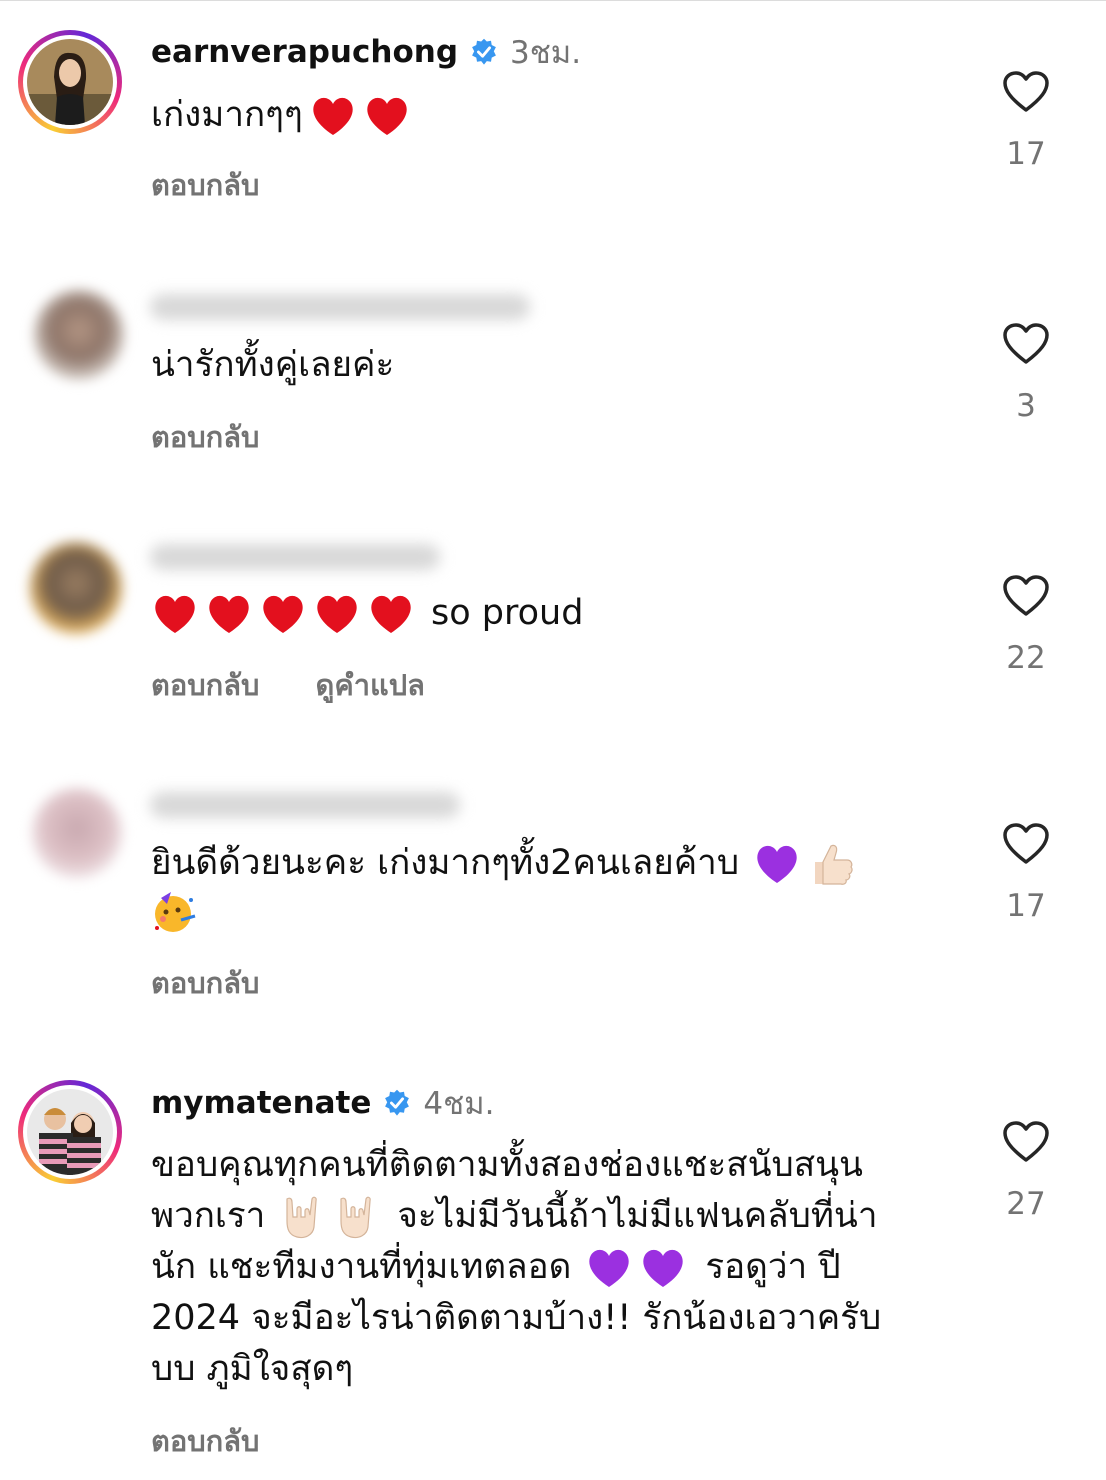 This screenshot has height=1480, width=1106. Describe the element at coordinates (506, 863) in the screenshot. I see `comment-text: ยินดีด้วยนะคะ เก่งมากๆทั้ง2คนเลยค้าบ` at that location.